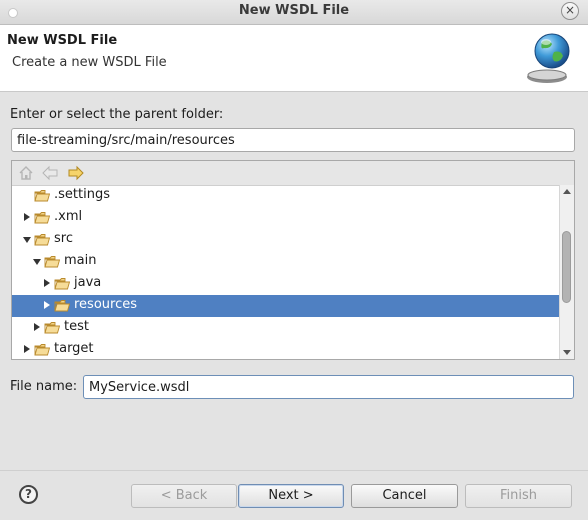 The image size is (588, 520). Describe the element at coordinates (566, 267) in the screenshot. I see `scrollbar-thumb` at that location.